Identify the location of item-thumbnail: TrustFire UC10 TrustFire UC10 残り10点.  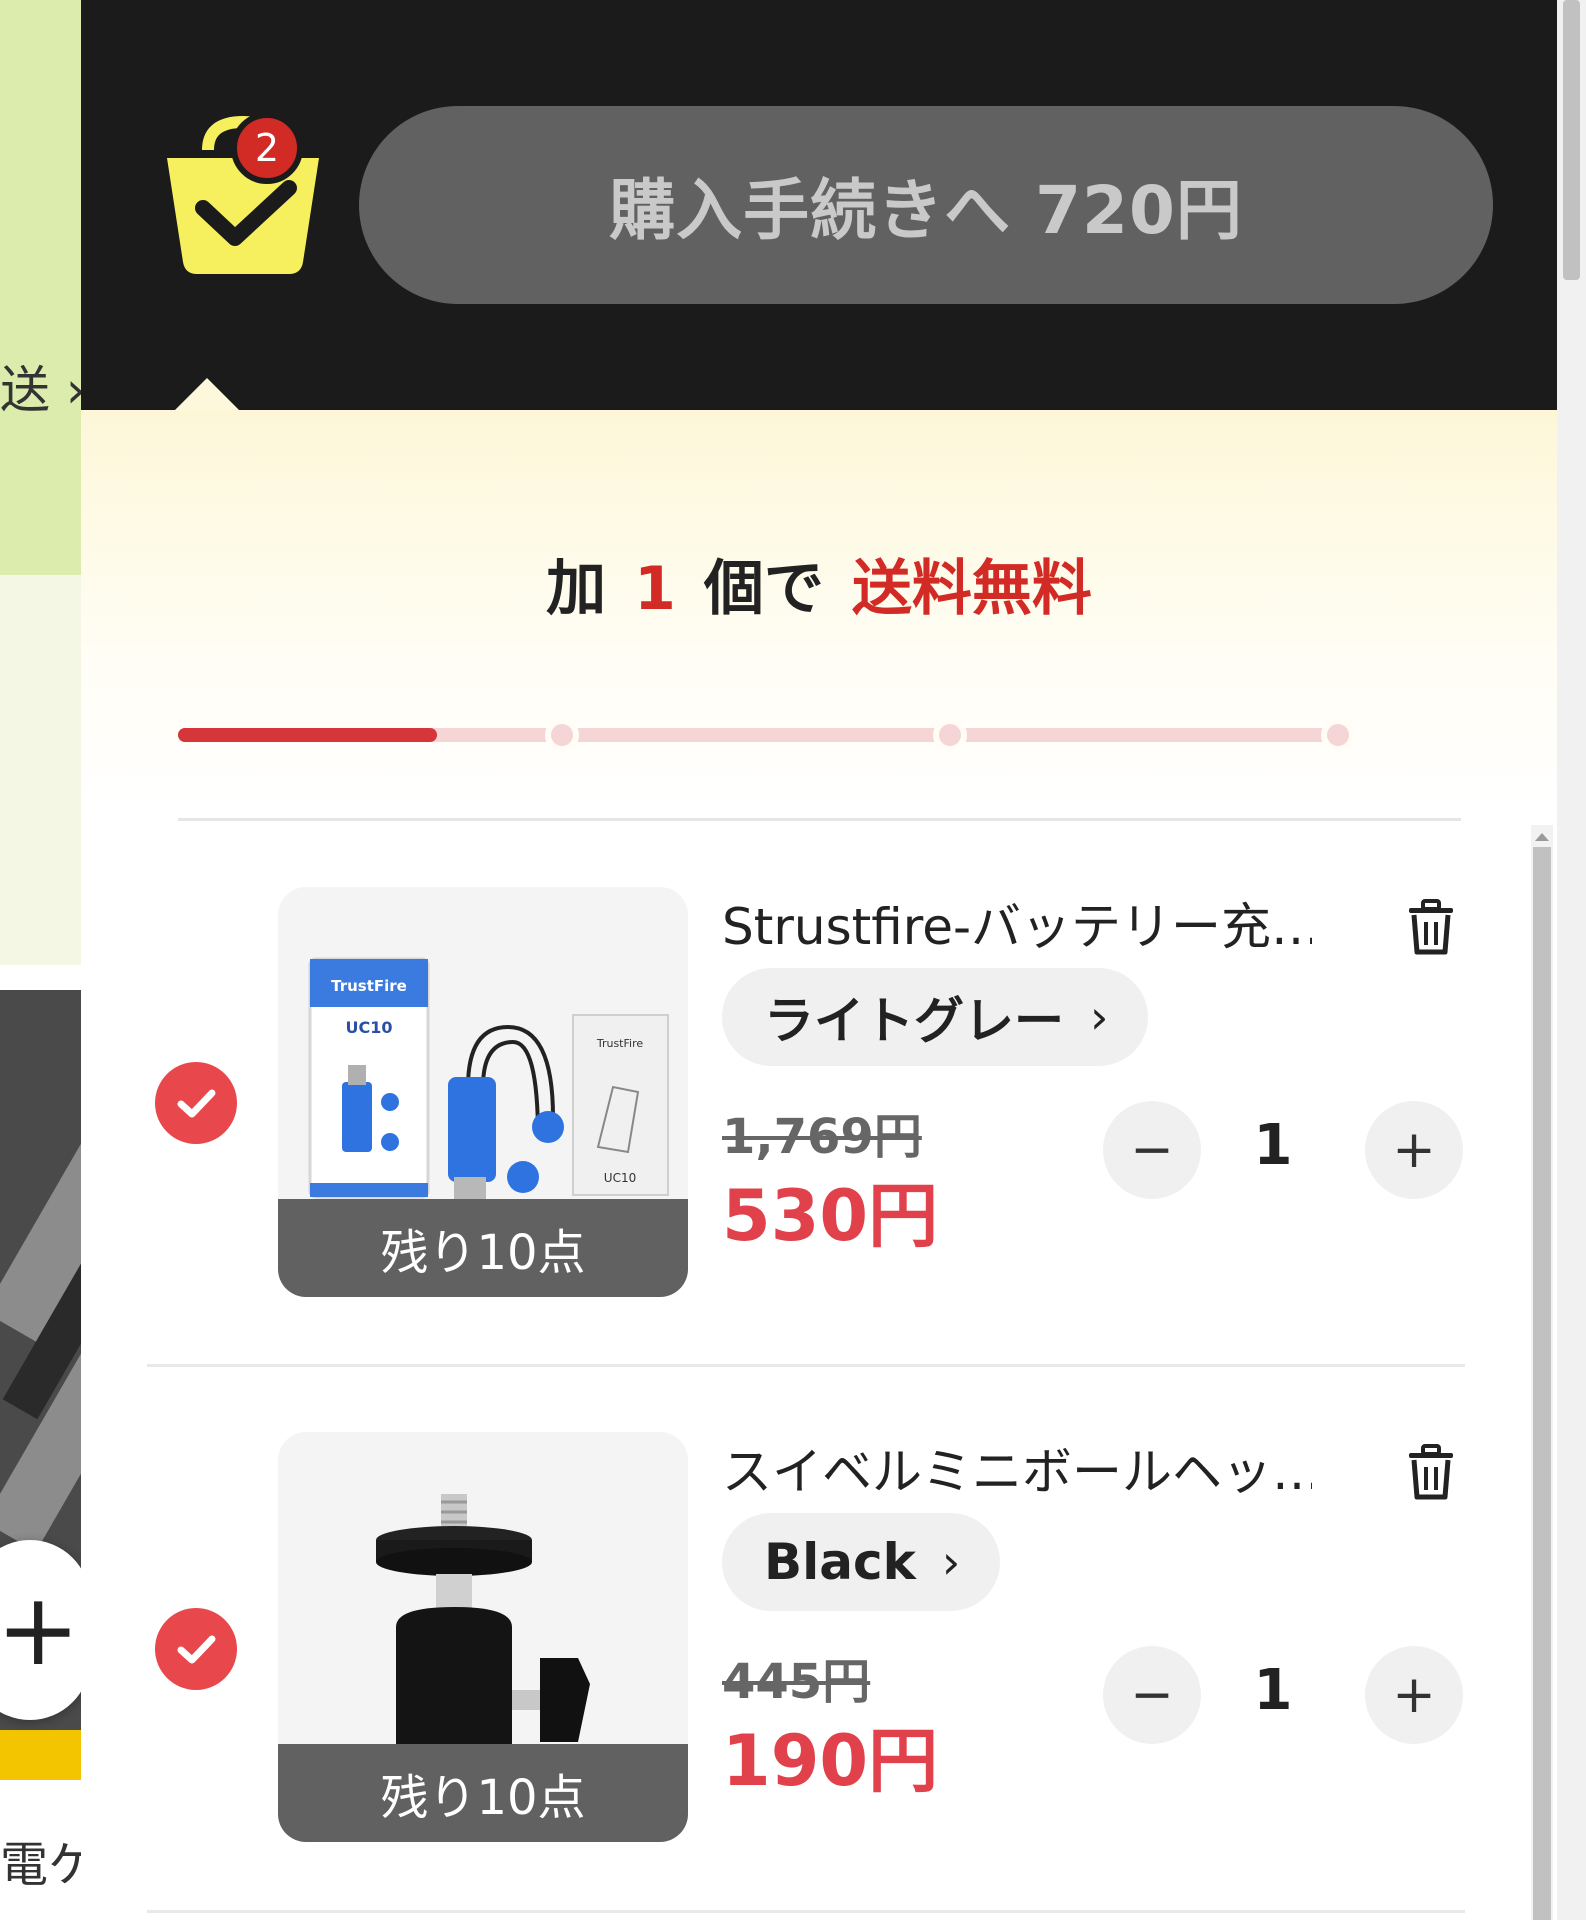
(483, 1092).